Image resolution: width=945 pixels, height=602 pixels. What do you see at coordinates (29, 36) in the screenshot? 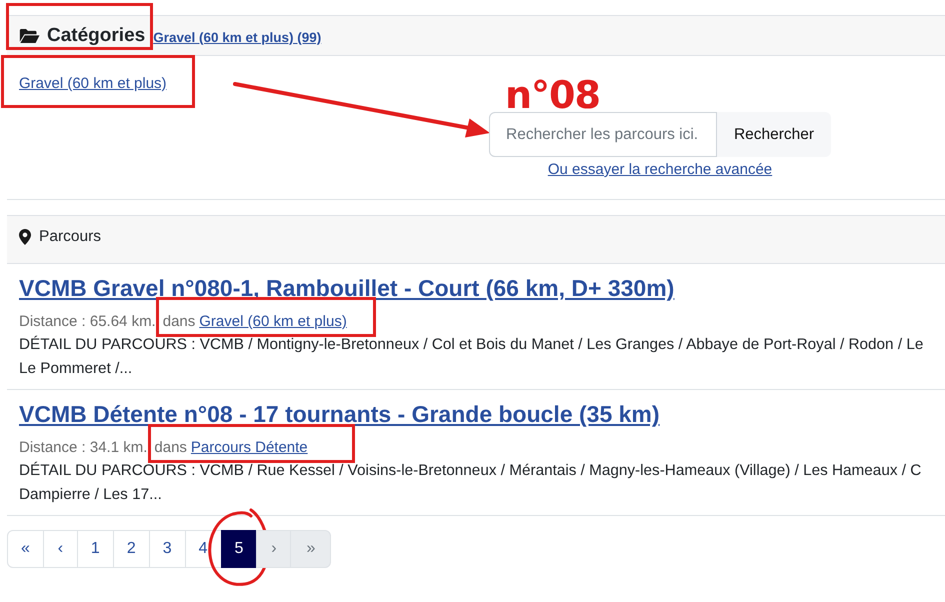
I see `folder-icon` at bounding box center [29, 36].